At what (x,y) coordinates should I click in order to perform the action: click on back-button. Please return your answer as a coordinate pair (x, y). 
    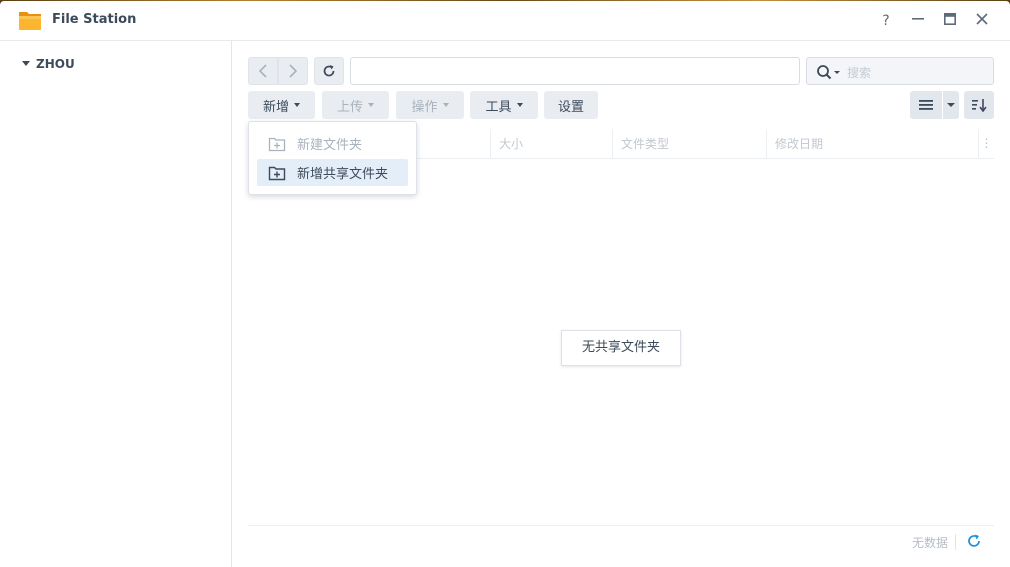
    Looking at the image, I should click on (263, 71).